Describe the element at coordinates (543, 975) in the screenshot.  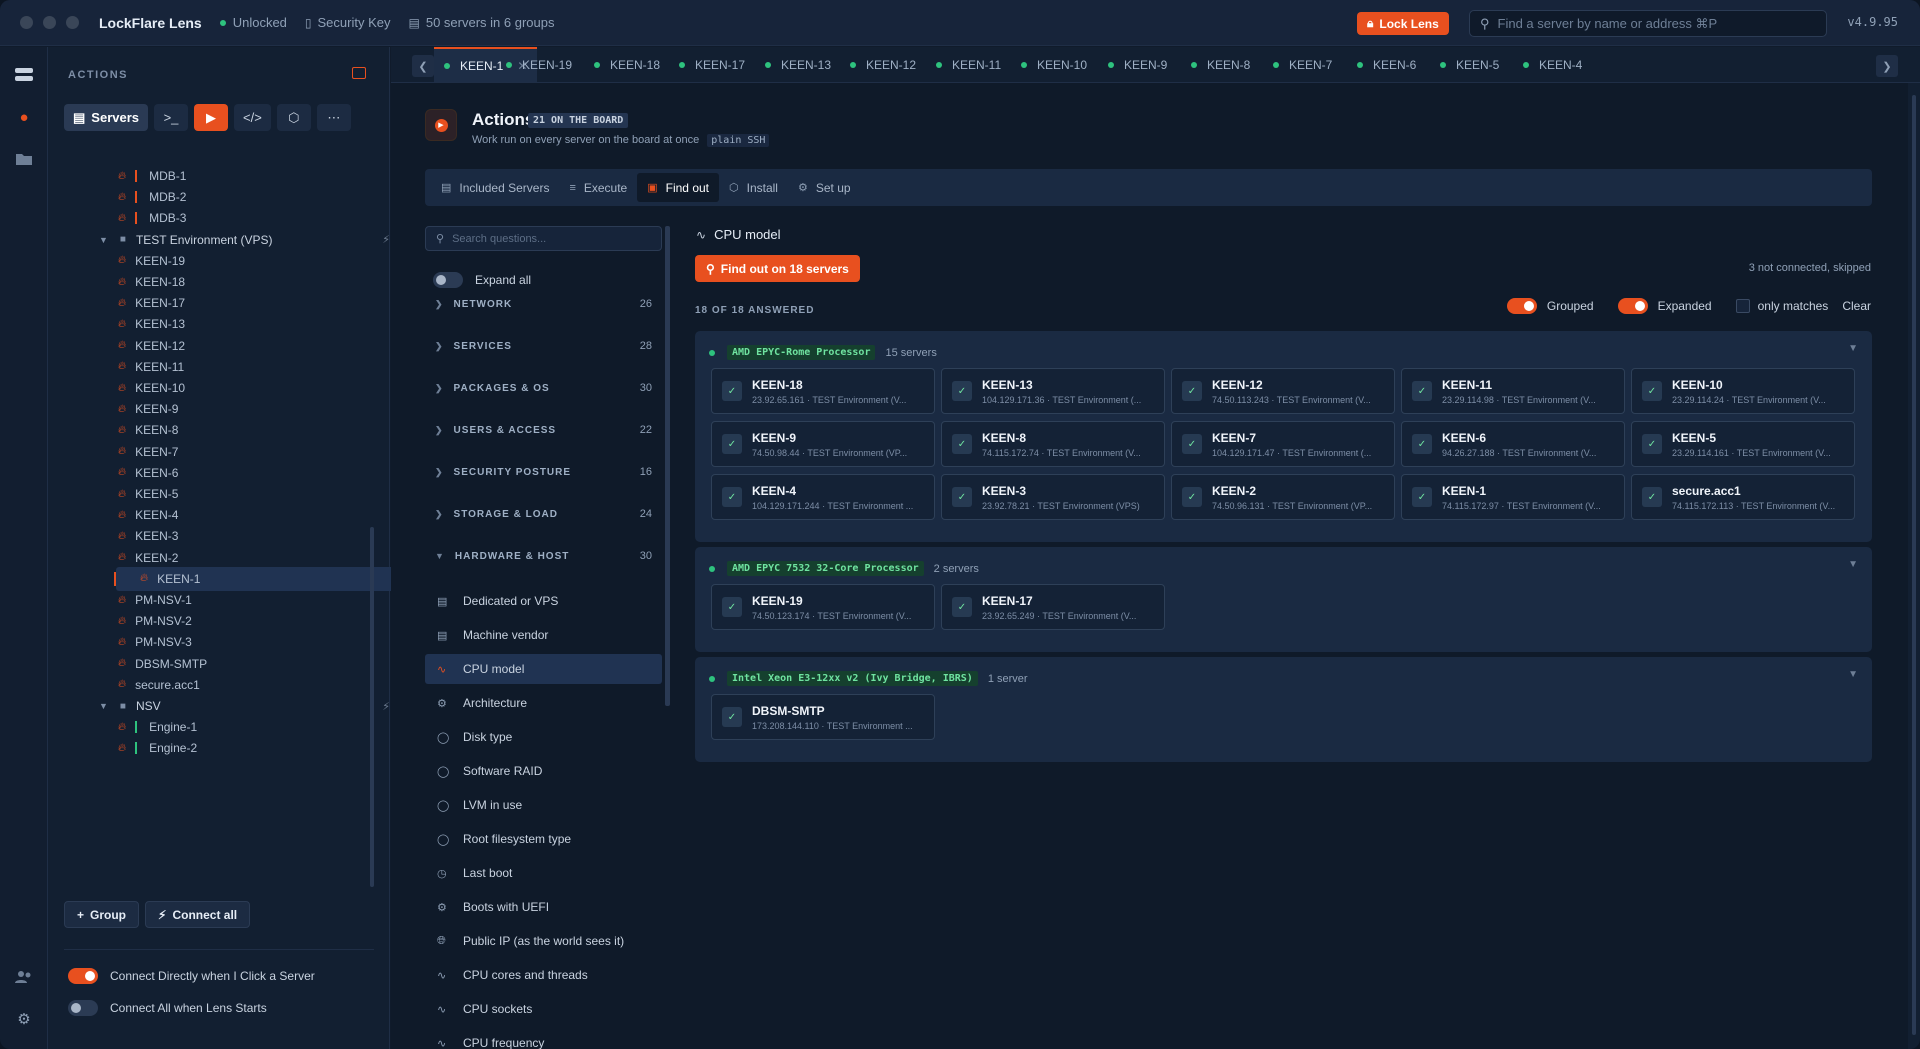
I see `question-item: ∿ CPU cores and threads` at that location.